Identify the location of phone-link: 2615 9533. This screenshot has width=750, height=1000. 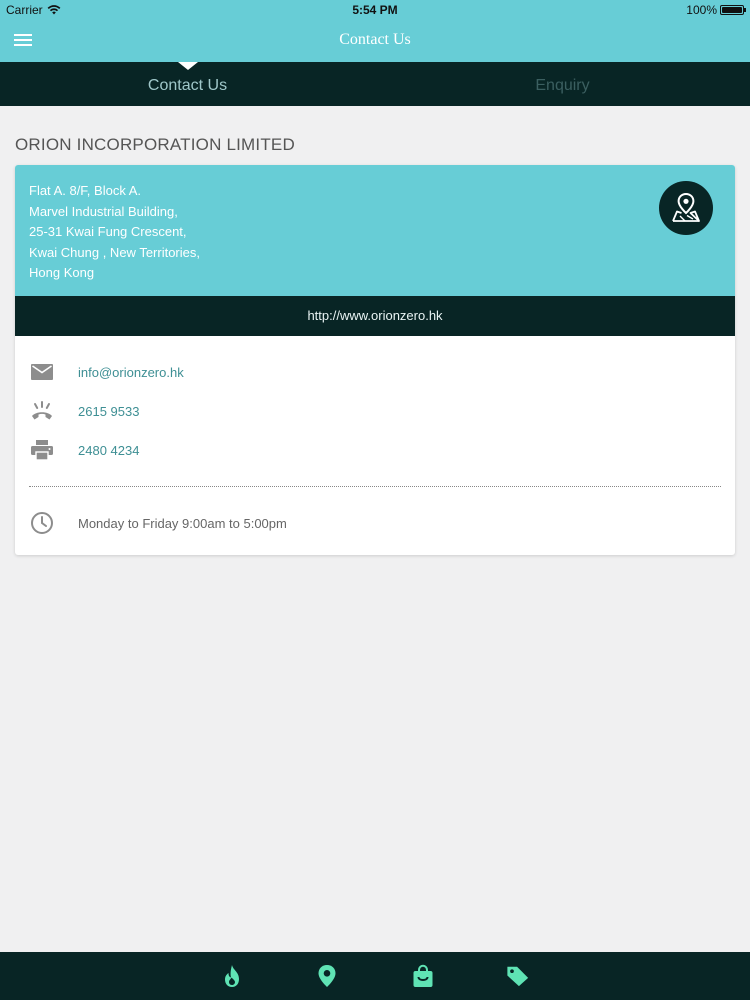
(108, 411).